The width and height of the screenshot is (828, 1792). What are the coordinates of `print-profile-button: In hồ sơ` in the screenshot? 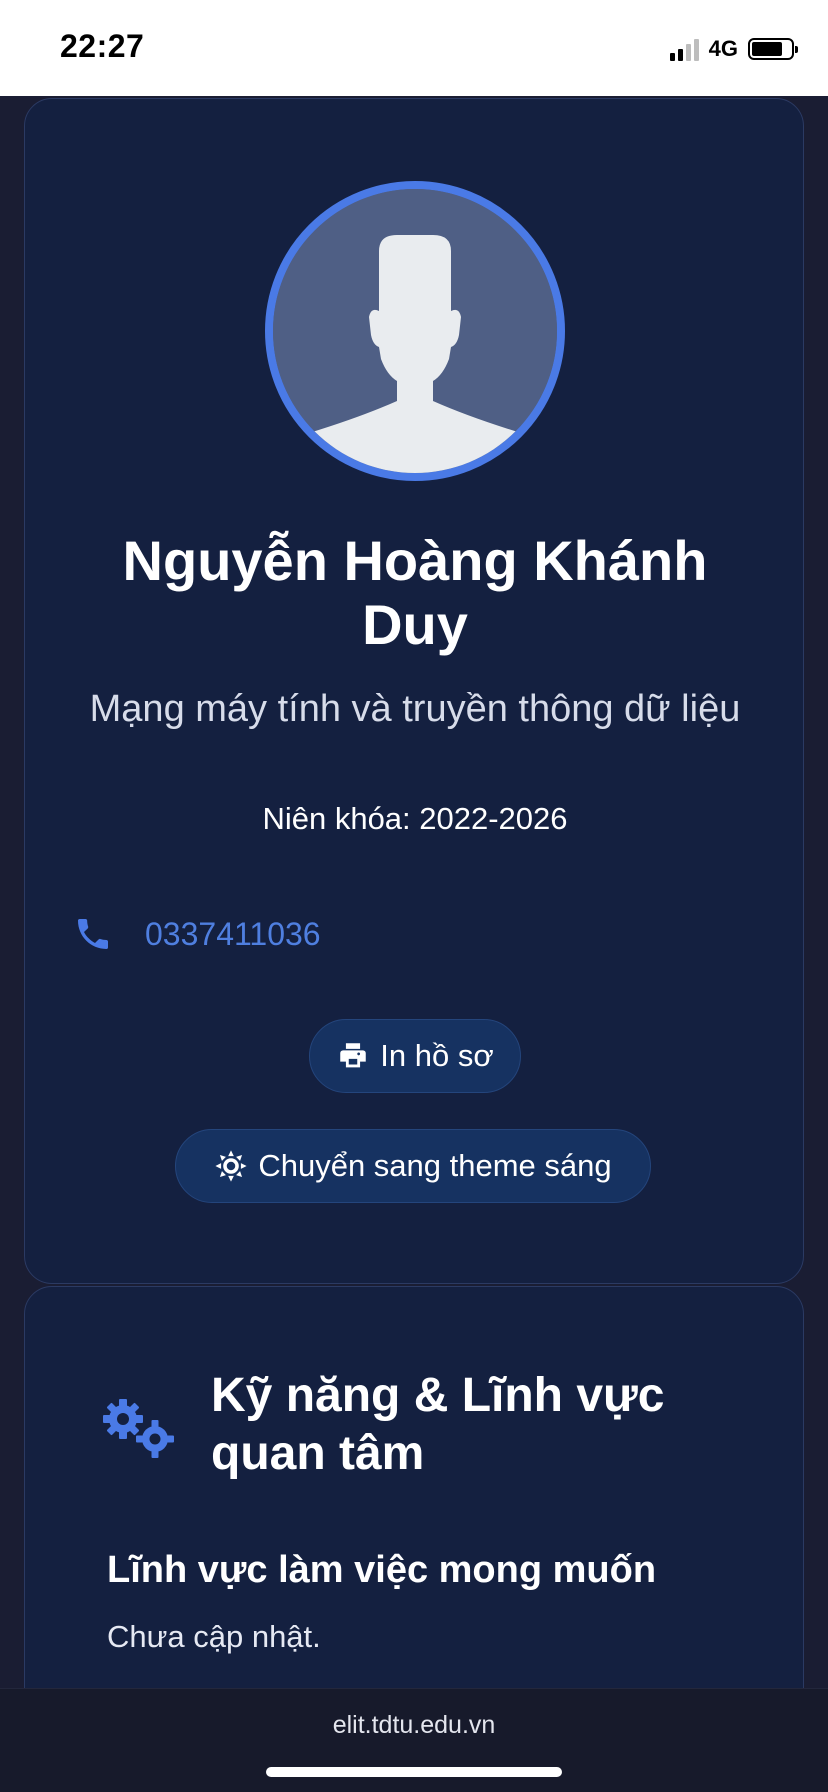 It's located at (415, 1056).